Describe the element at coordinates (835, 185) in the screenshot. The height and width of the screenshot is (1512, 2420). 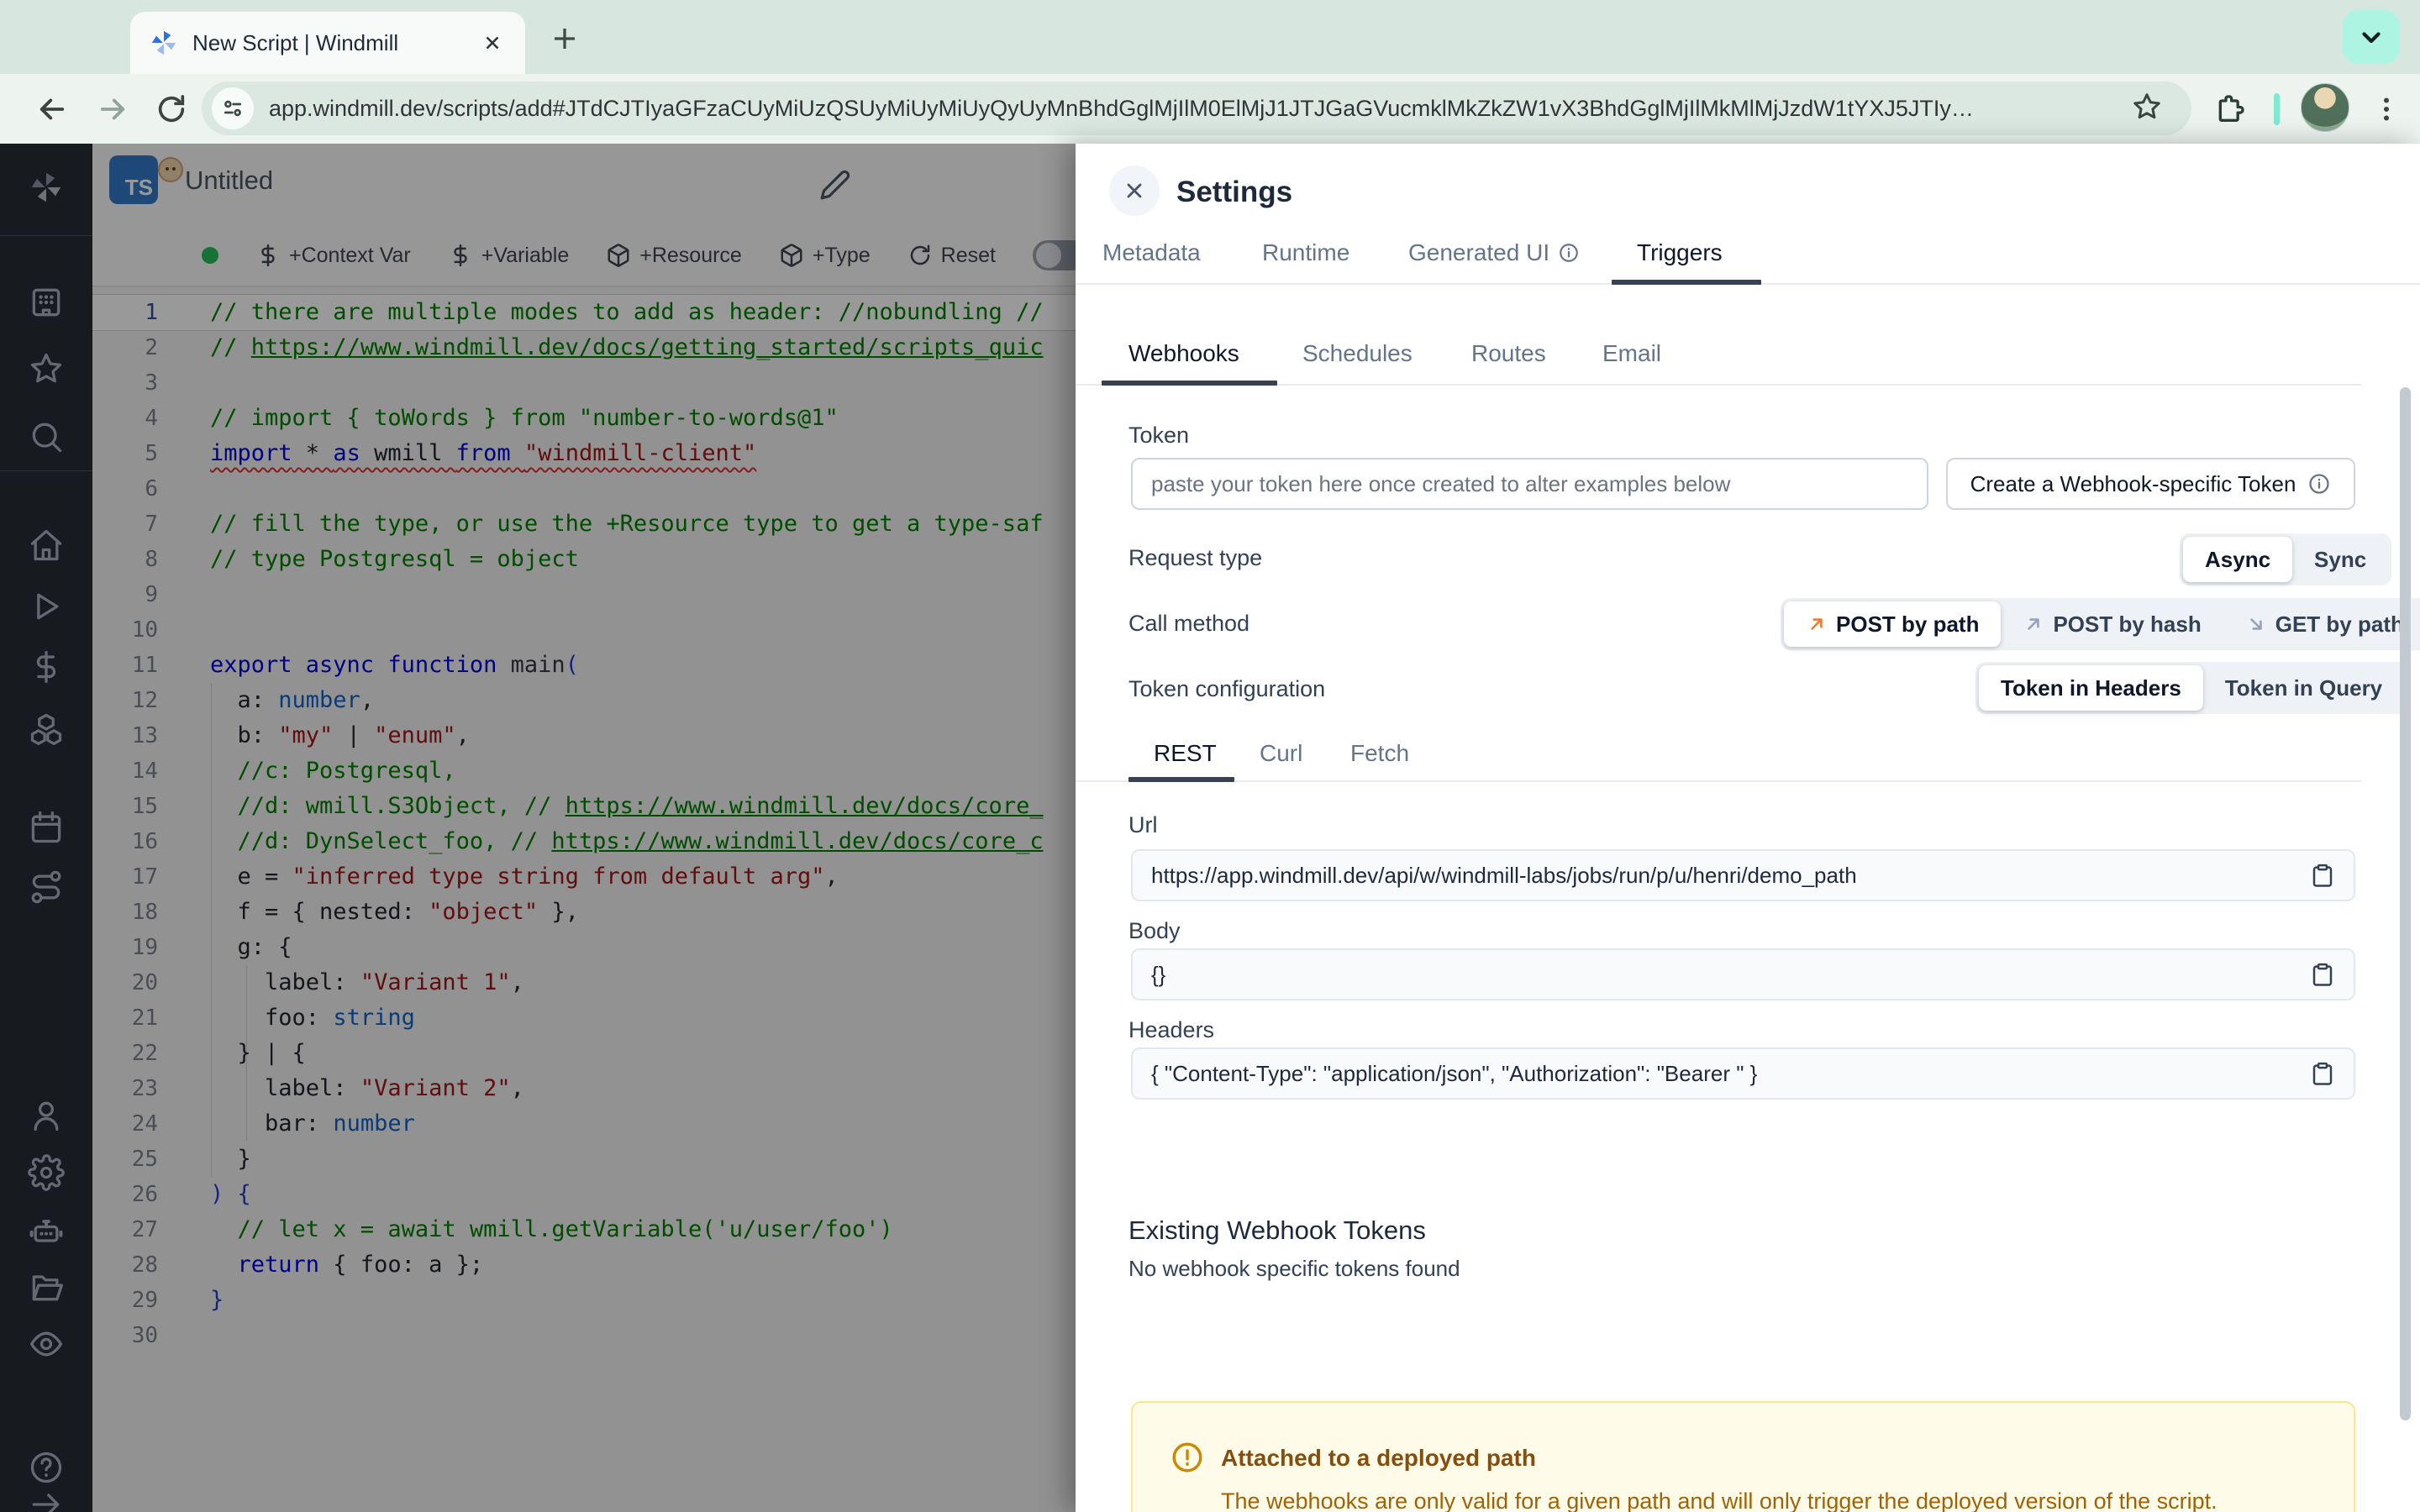
I see `edit-pencil-icon` at that location.